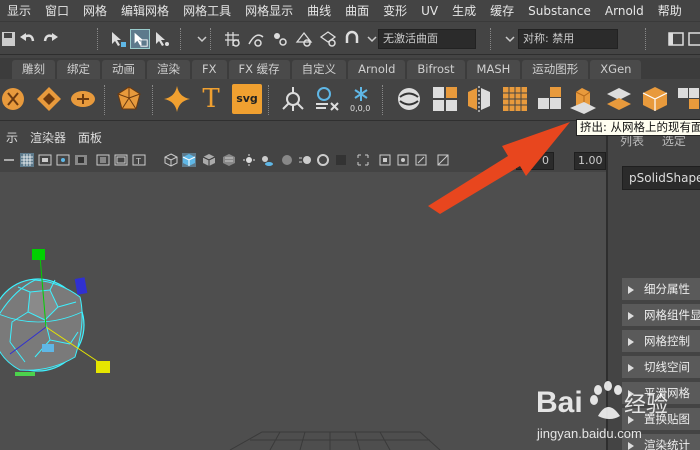  Describe the element at coordinates (12, 137) in the screenshot. I see `viewport-menu-show: 示` at that location.